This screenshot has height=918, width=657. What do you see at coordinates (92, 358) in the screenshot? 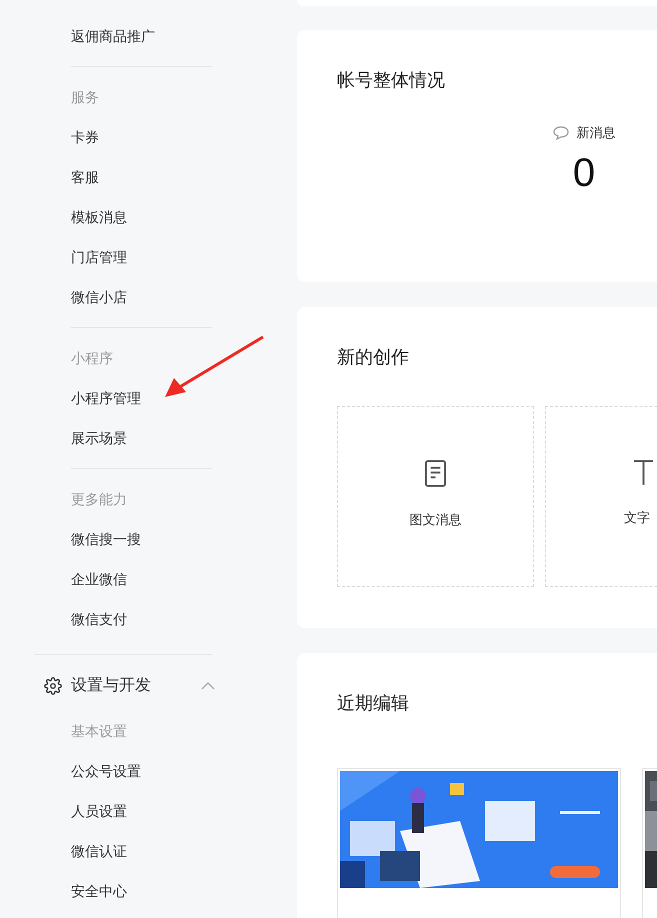
I see `section-header: 小程序` at bounding box center [92, 358].